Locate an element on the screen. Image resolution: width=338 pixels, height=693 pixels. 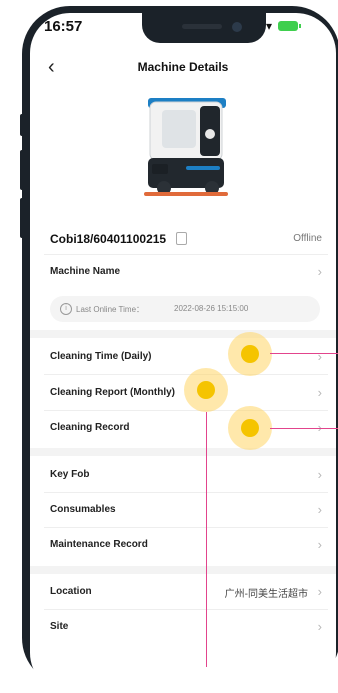
cleaning-record-label: Cleaning Record is located at coordinates (90, 427).